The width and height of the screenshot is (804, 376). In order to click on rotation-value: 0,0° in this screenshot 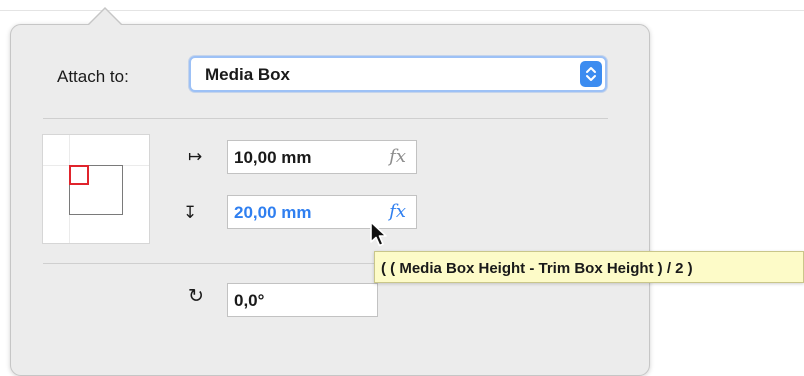, I will do `click(249, 300)`.